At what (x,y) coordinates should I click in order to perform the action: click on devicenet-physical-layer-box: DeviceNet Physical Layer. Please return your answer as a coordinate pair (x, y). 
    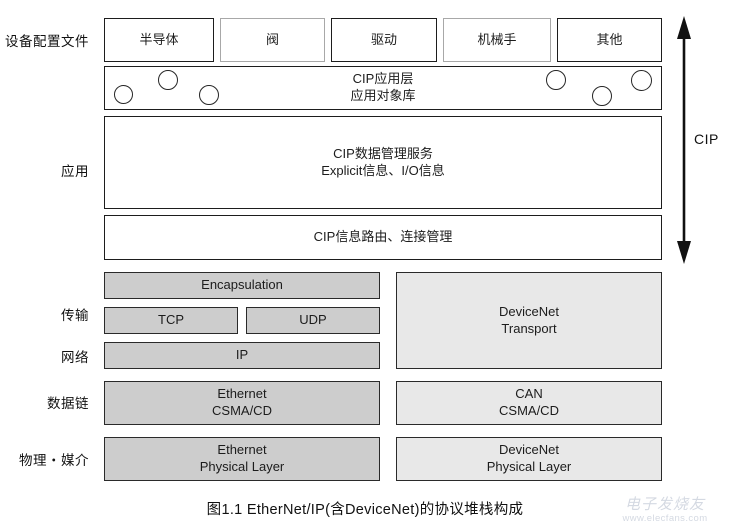
    Looking at the image, I should click on (529, 459).